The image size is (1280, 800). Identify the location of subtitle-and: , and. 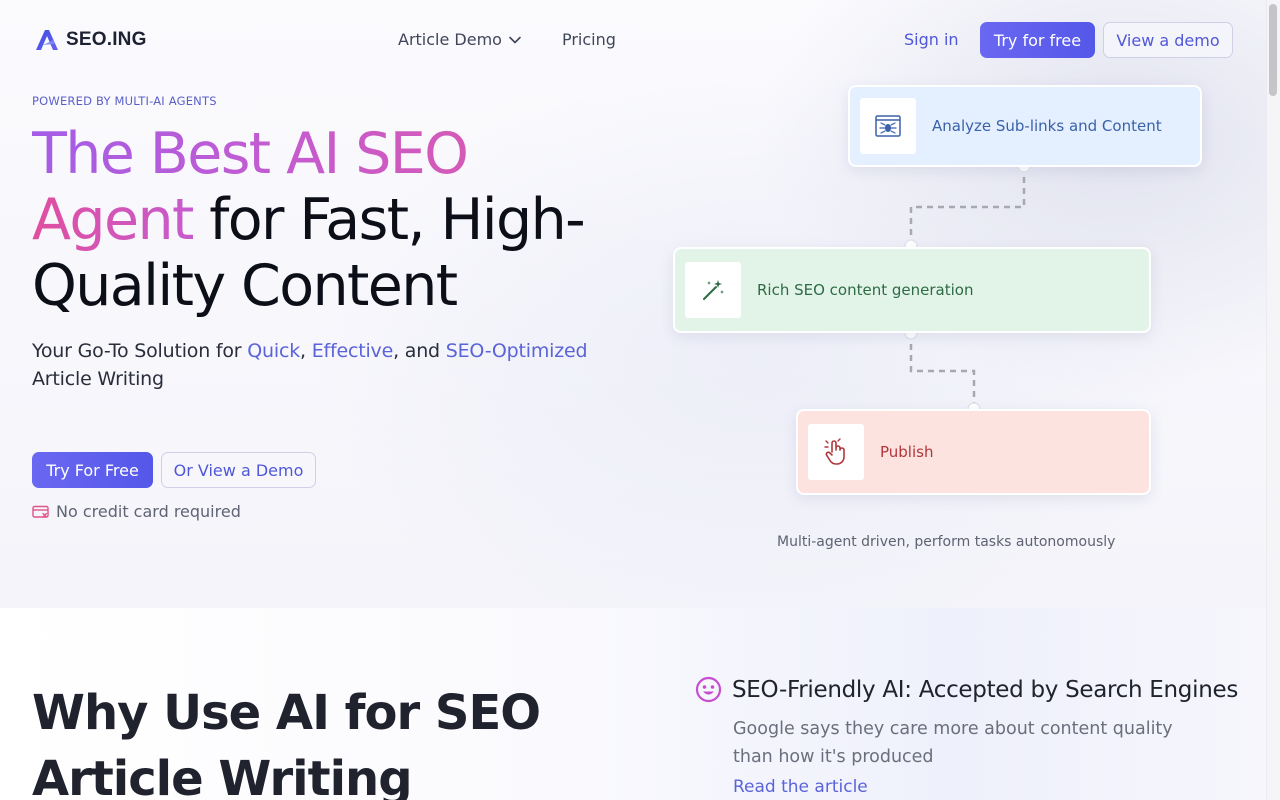
(419, 351).